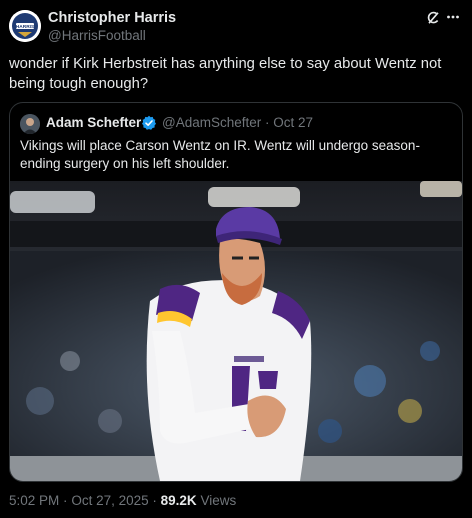 This screenshot has width=472, height=518. What do you see at coordinates (112, 18) in the screenshot?
I see `author-name: Christopher Harris` at bounding box center [112, 18].